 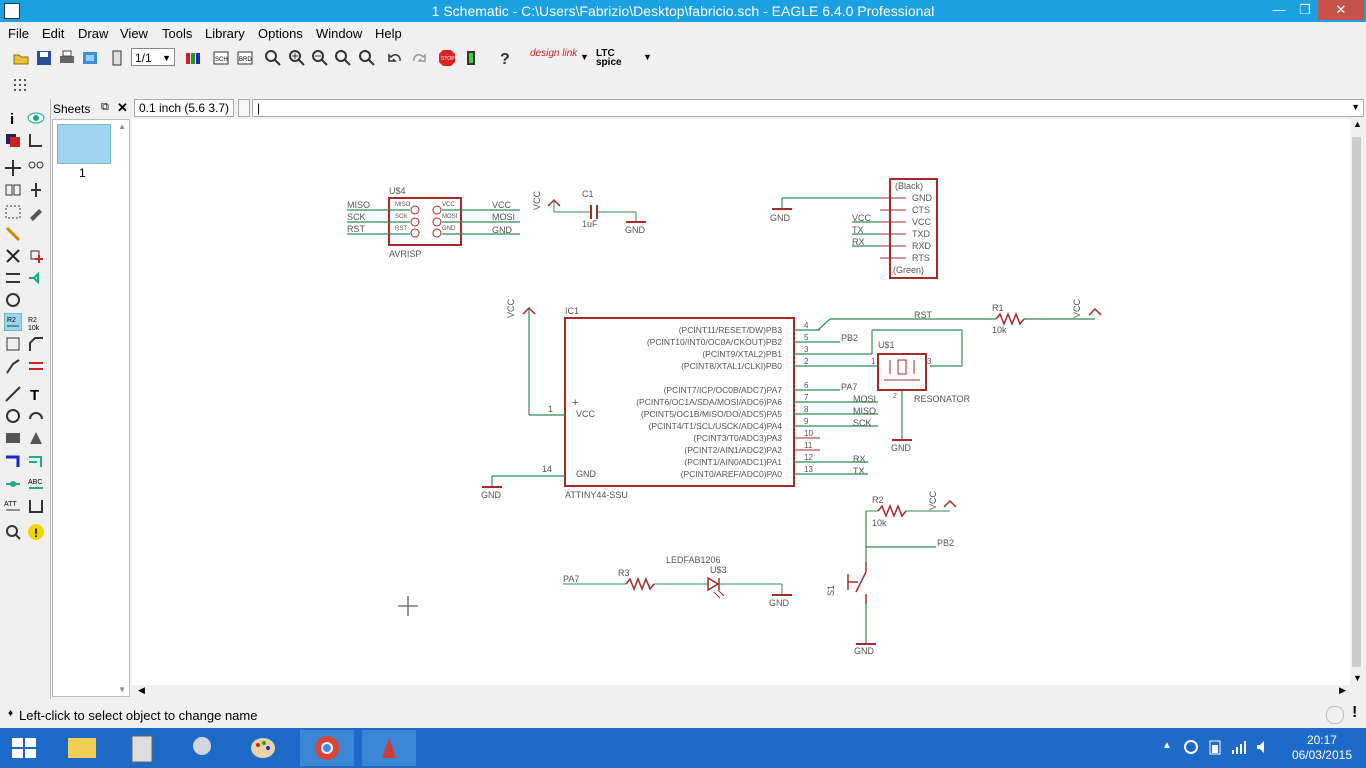 What do you see at coordinates (327, 748) in the screenshot?
I see `chrome-icon` at bounding box center [327, 748].